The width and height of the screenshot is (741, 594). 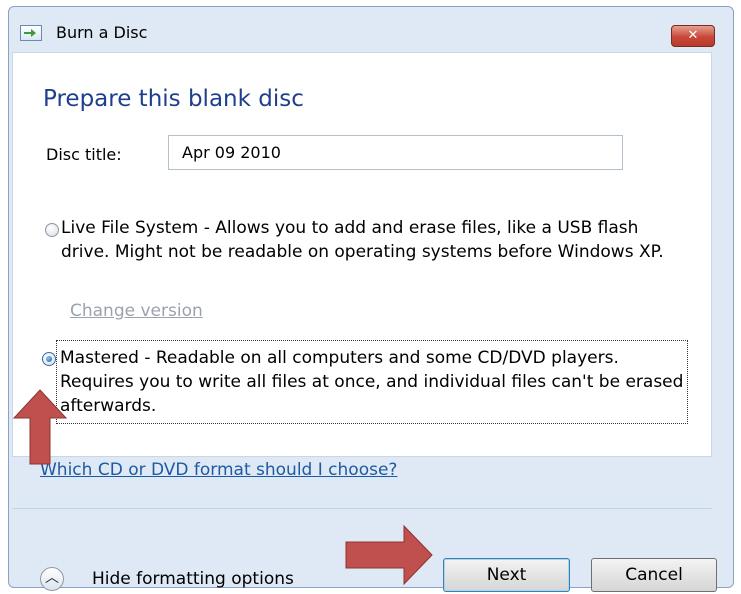 What do you see at coordinates (506, 575) in the screenshot?
I see `next-button: Next` at bounding box center [506, 575].